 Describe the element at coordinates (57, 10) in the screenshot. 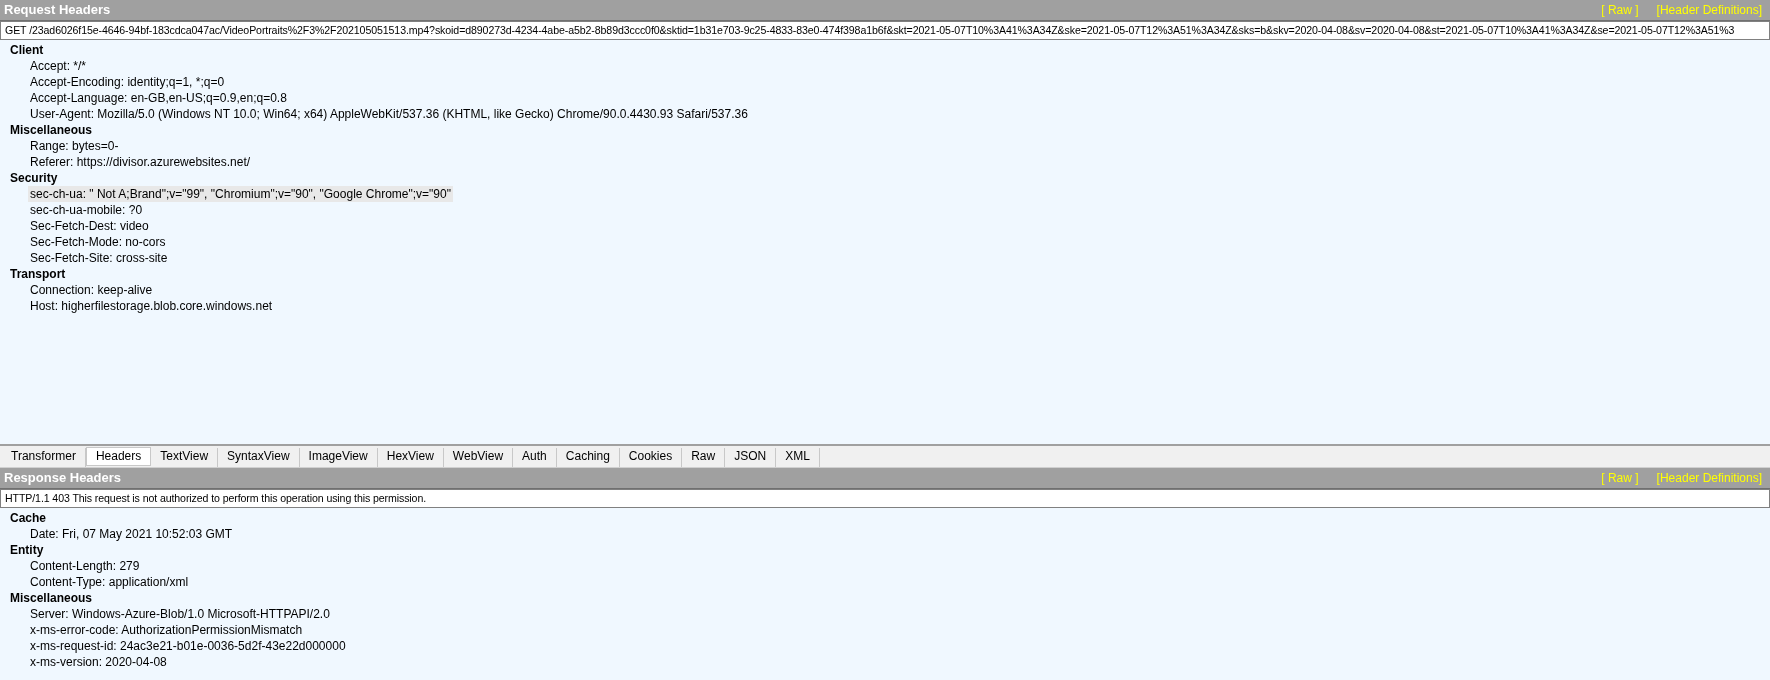

I see `pane-title: Request Headers` at that location.